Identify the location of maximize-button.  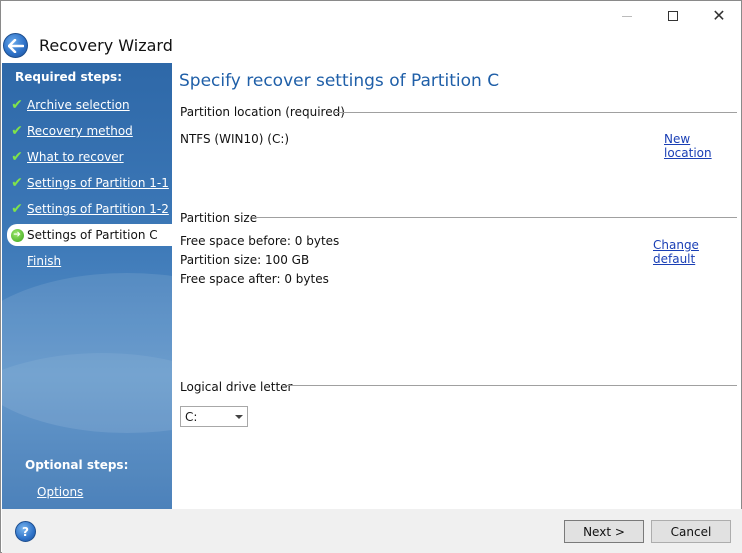
(673, 16).